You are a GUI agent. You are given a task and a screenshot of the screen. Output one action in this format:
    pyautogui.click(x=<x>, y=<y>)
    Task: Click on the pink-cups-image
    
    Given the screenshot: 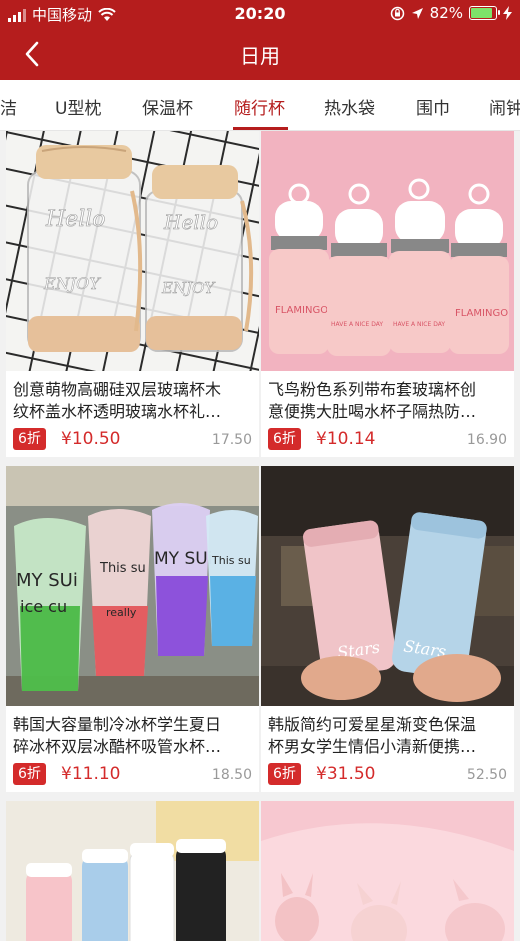 What is the action you would take?
    pyautogui.click(x=387, y=871)
    